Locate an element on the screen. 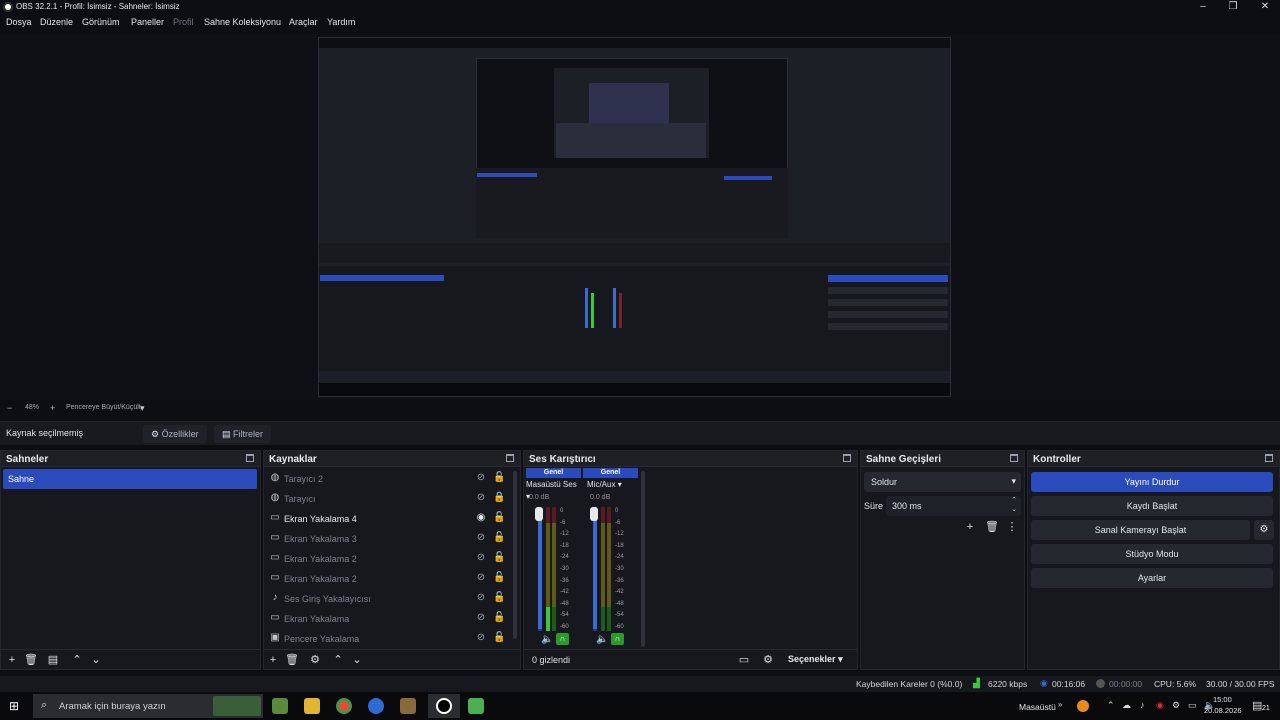 The image size is (1280, 720). chevron-down-icon: ▾ is located at coordinates (142, 408).